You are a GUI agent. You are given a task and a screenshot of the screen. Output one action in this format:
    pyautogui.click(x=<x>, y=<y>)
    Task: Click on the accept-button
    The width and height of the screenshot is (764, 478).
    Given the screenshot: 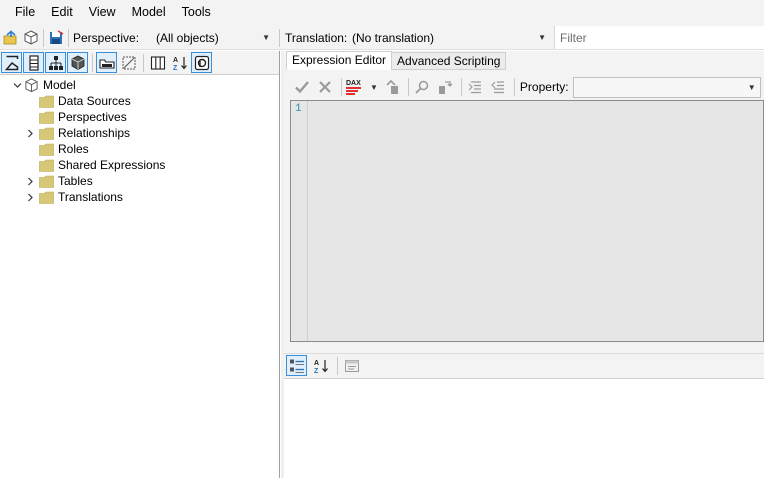 What is the action you would take?
    pyautogui.click(x=302, y=87)
    